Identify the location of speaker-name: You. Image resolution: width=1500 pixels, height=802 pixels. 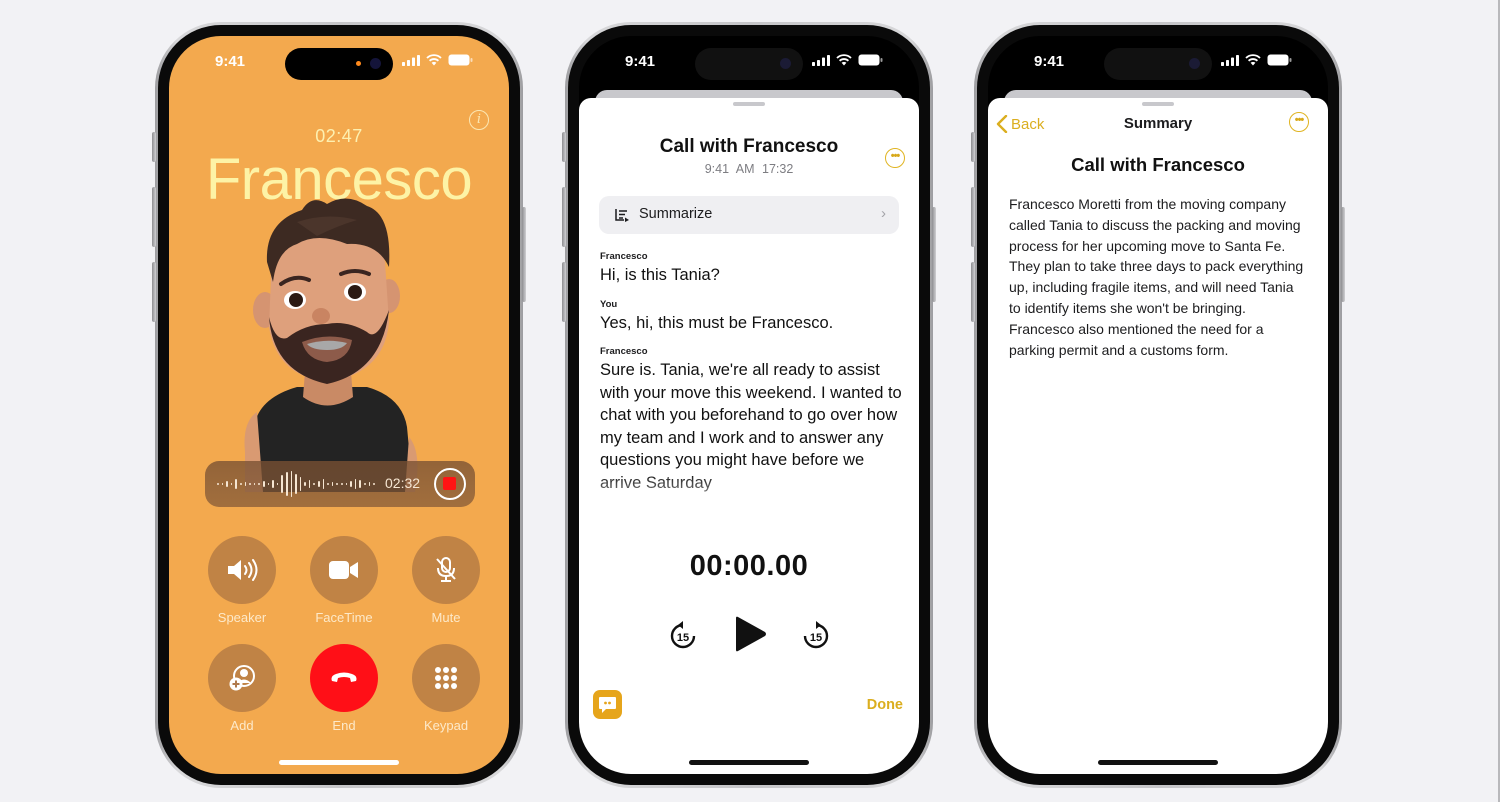
(609, 304).